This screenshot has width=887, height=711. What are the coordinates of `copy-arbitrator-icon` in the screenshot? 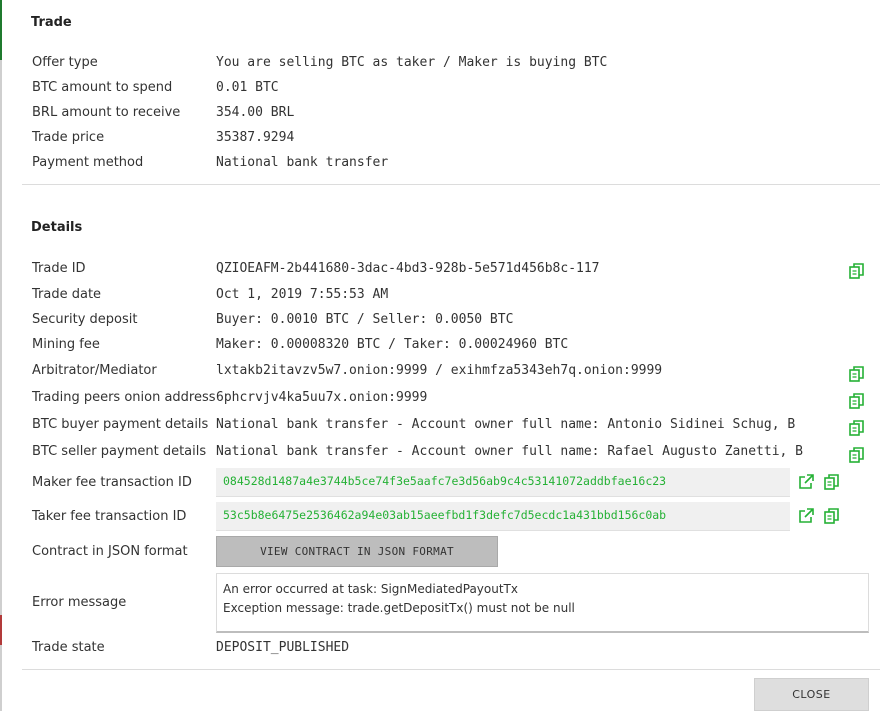 It's located at (857, 374).